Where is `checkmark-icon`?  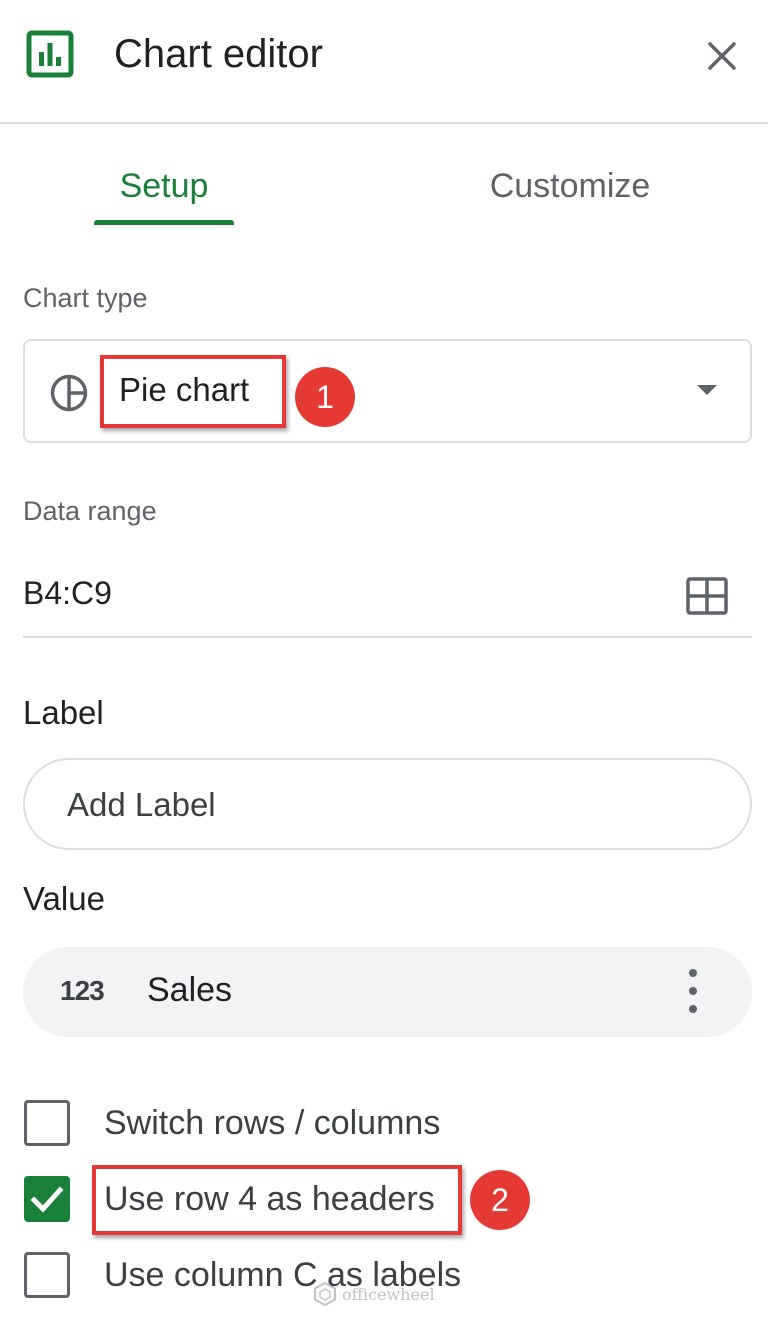 checkmark-icon is located at coordinates (47, 1199).